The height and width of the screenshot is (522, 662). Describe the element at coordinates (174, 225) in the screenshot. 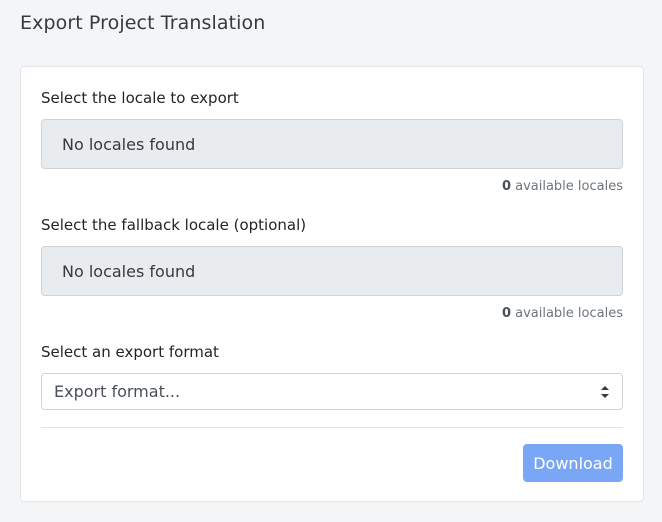

I see `fallback-locale-label: Select the fallback locale (optional)` at that location.